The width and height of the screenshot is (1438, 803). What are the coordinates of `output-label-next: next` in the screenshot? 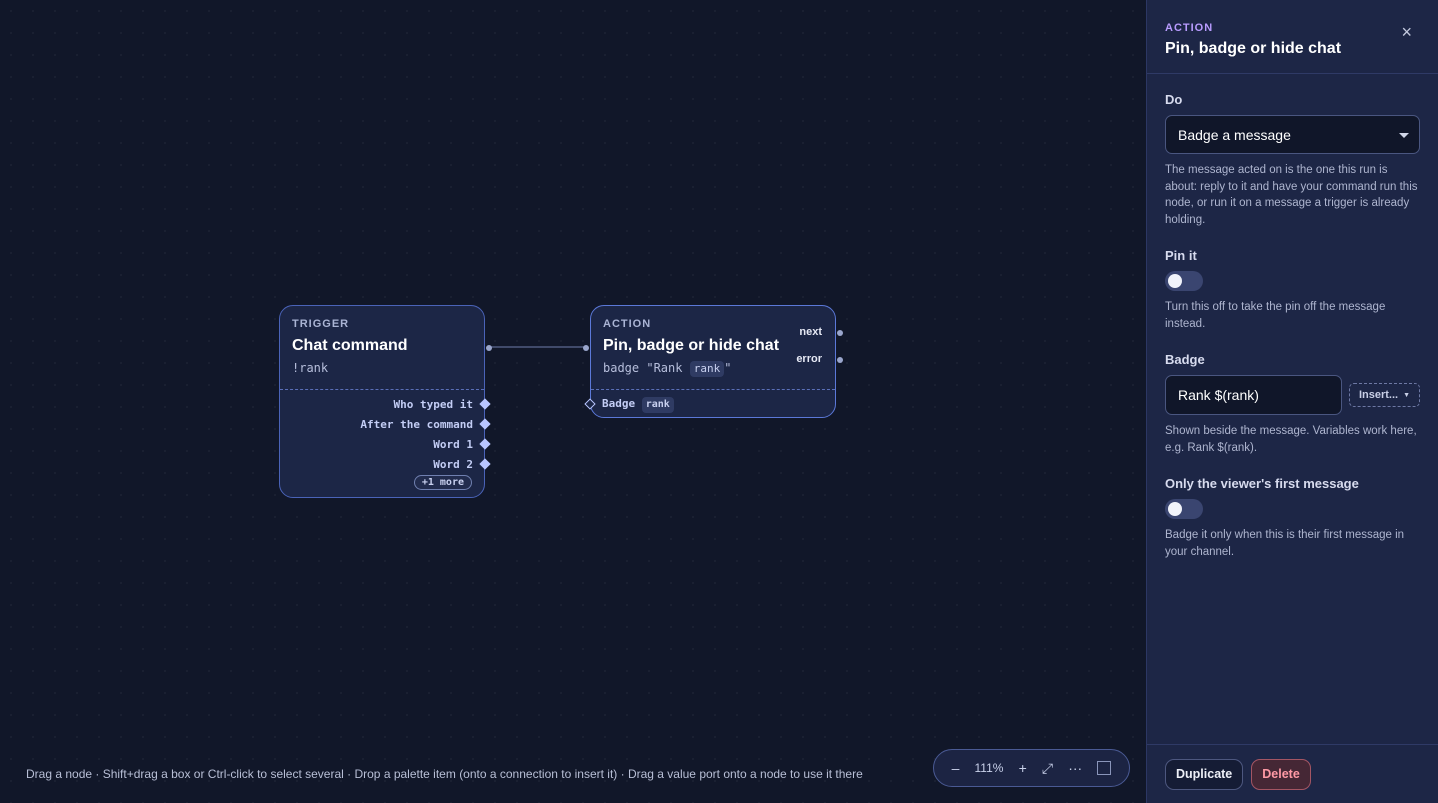 It's located at (810, 332).